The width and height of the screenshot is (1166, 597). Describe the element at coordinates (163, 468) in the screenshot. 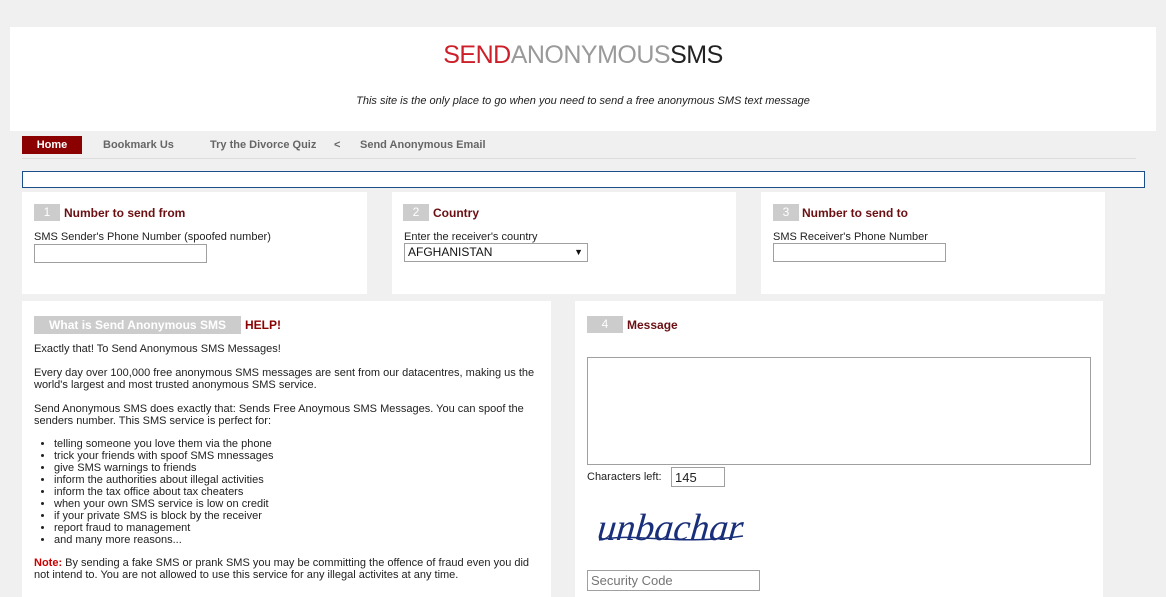

I see `list-item: give SMS warnings to friends` at that location.